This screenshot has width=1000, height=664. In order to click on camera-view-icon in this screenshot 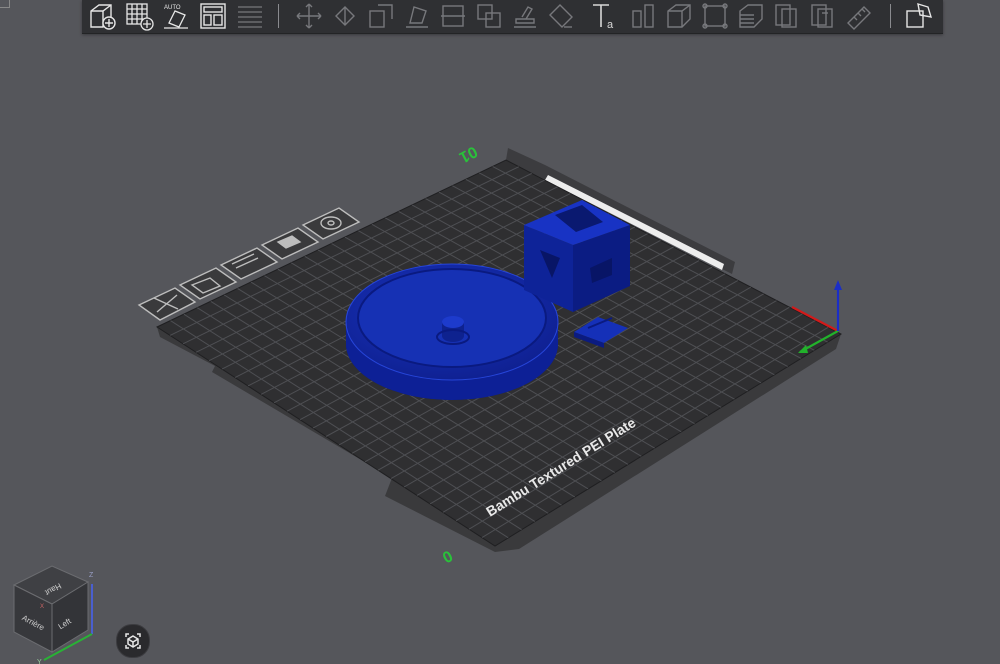, I will do `click(133, 641)`.